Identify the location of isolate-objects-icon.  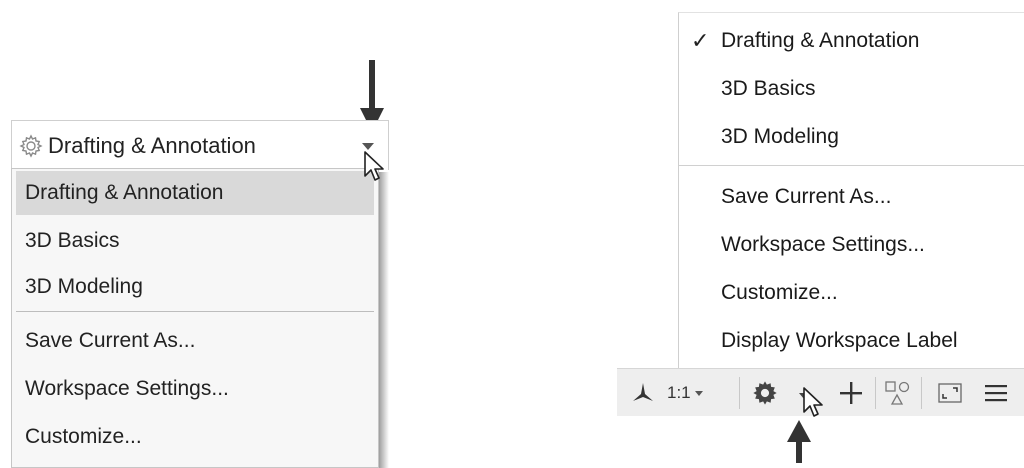
(897, 393).